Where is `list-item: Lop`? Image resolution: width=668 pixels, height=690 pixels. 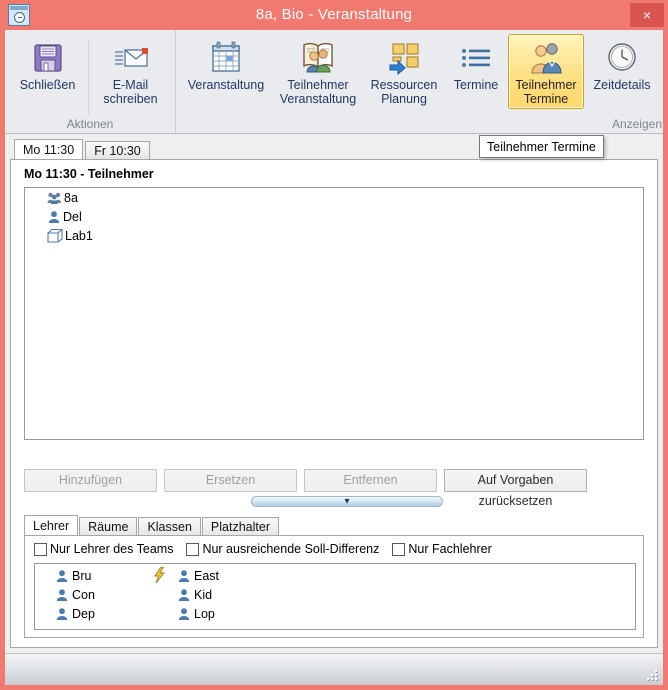 list-item: Lop is located at coordinates (233, 613).